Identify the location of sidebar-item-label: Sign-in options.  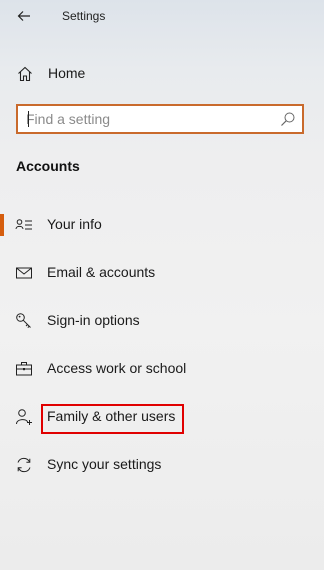
(93, 320).